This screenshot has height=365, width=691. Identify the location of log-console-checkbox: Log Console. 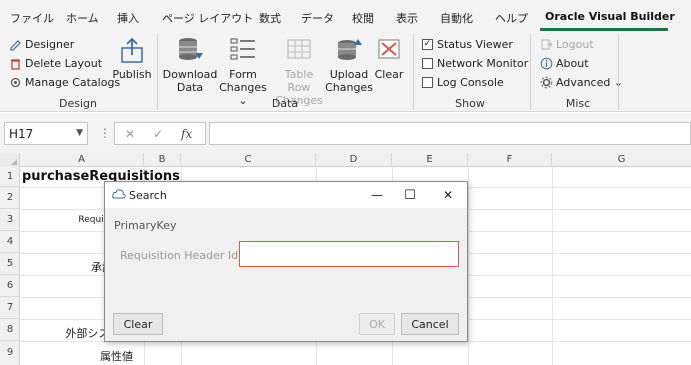
(463, 82).